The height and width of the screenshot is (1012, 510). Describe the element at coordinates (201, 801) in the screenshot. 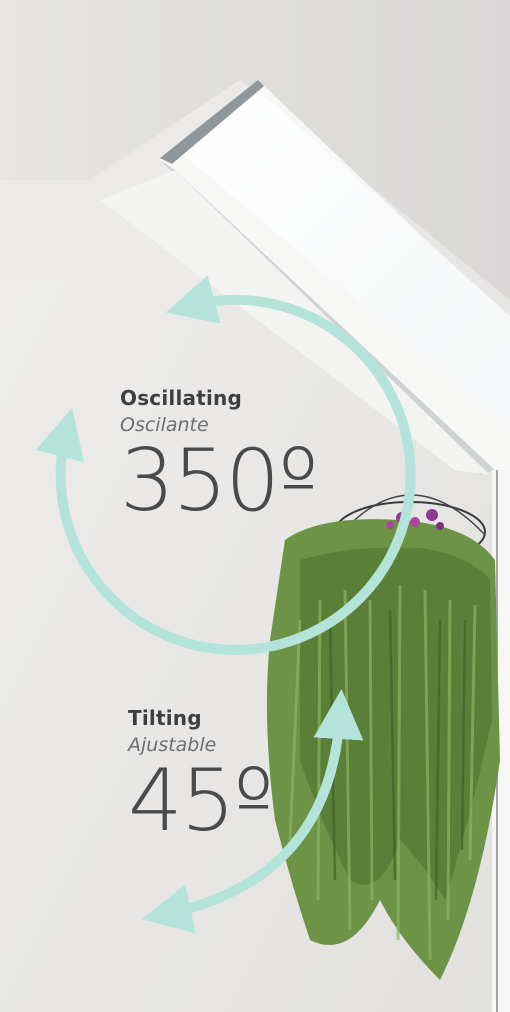

I see `tilting-degrees: 45º` at that location.